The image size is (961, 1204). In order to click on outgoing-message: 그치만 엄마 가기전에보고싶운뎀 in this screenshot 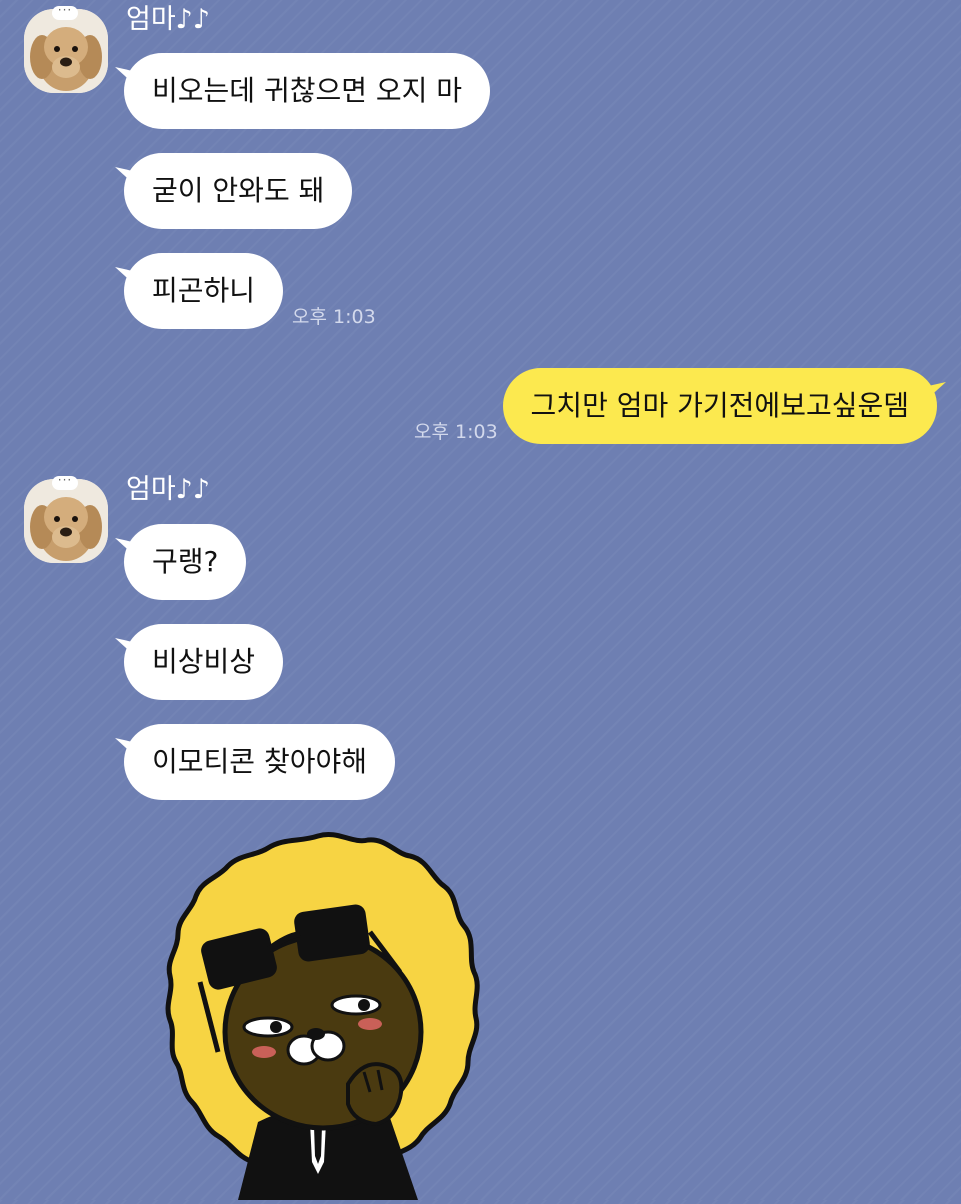, I will do `click(719, 406)`.